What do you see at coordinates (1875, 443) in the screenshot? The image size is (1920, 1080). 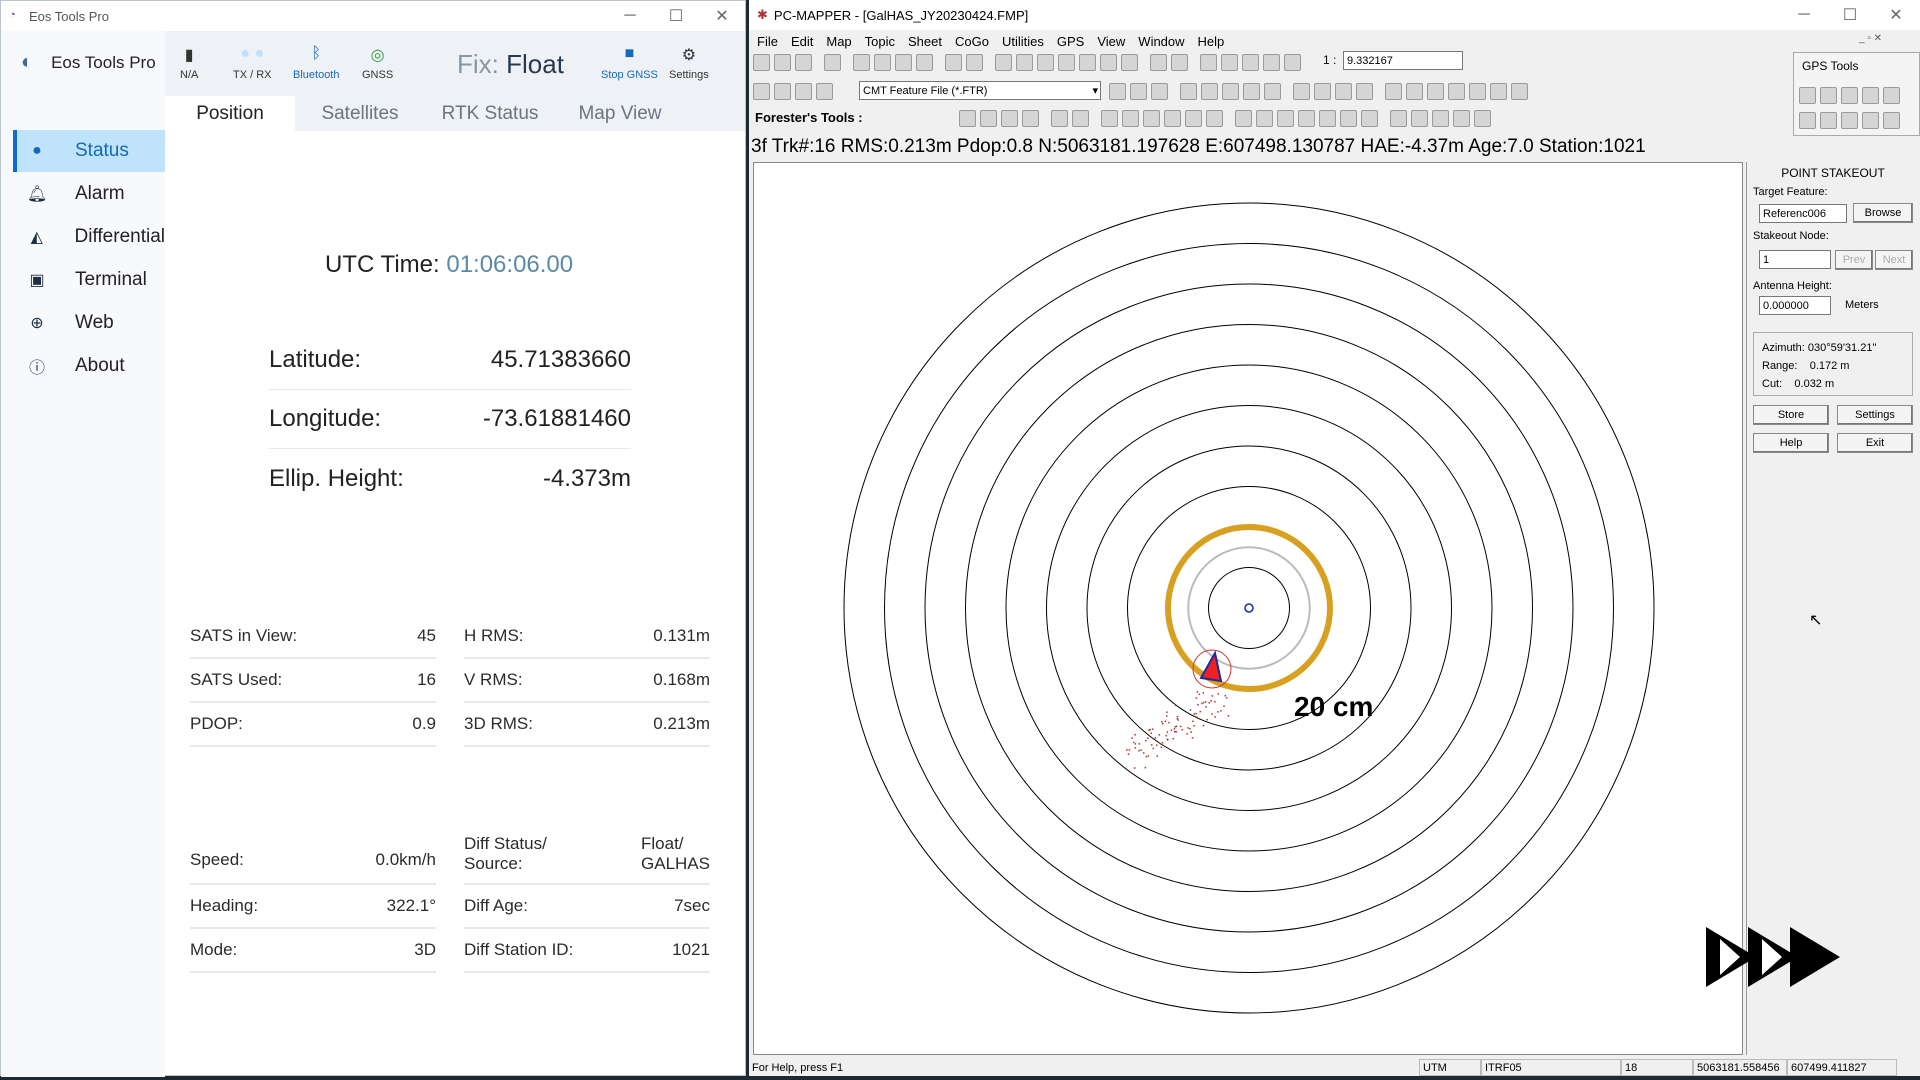 I see `exit-button: Exit` at bounding box center [1875, 443].